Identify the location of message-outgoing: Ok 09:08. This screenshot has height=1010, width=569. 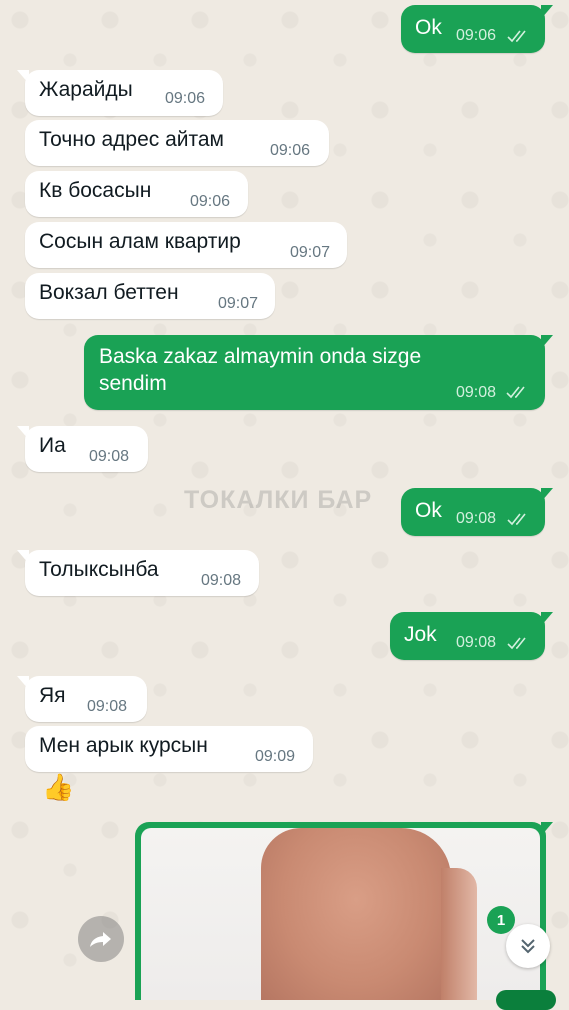
(473, 512).